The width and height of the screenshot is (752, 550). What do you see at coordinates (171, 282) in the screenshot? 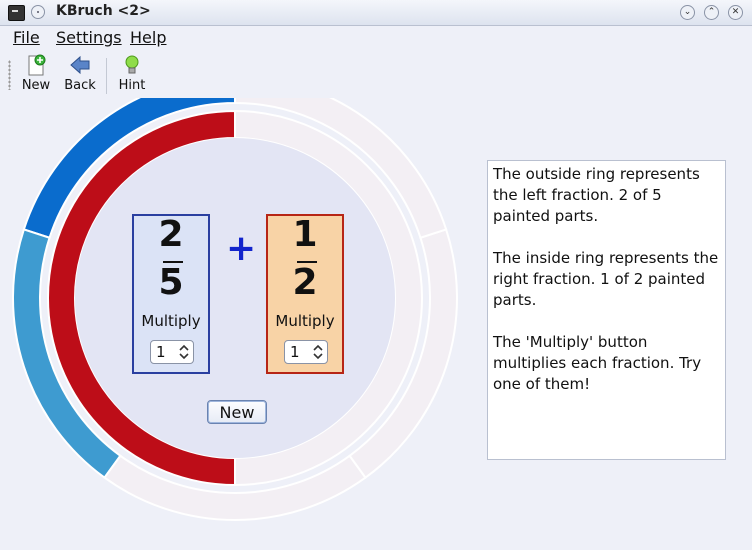
I see `left-denominator: 5` at bounding box center [171, 282].